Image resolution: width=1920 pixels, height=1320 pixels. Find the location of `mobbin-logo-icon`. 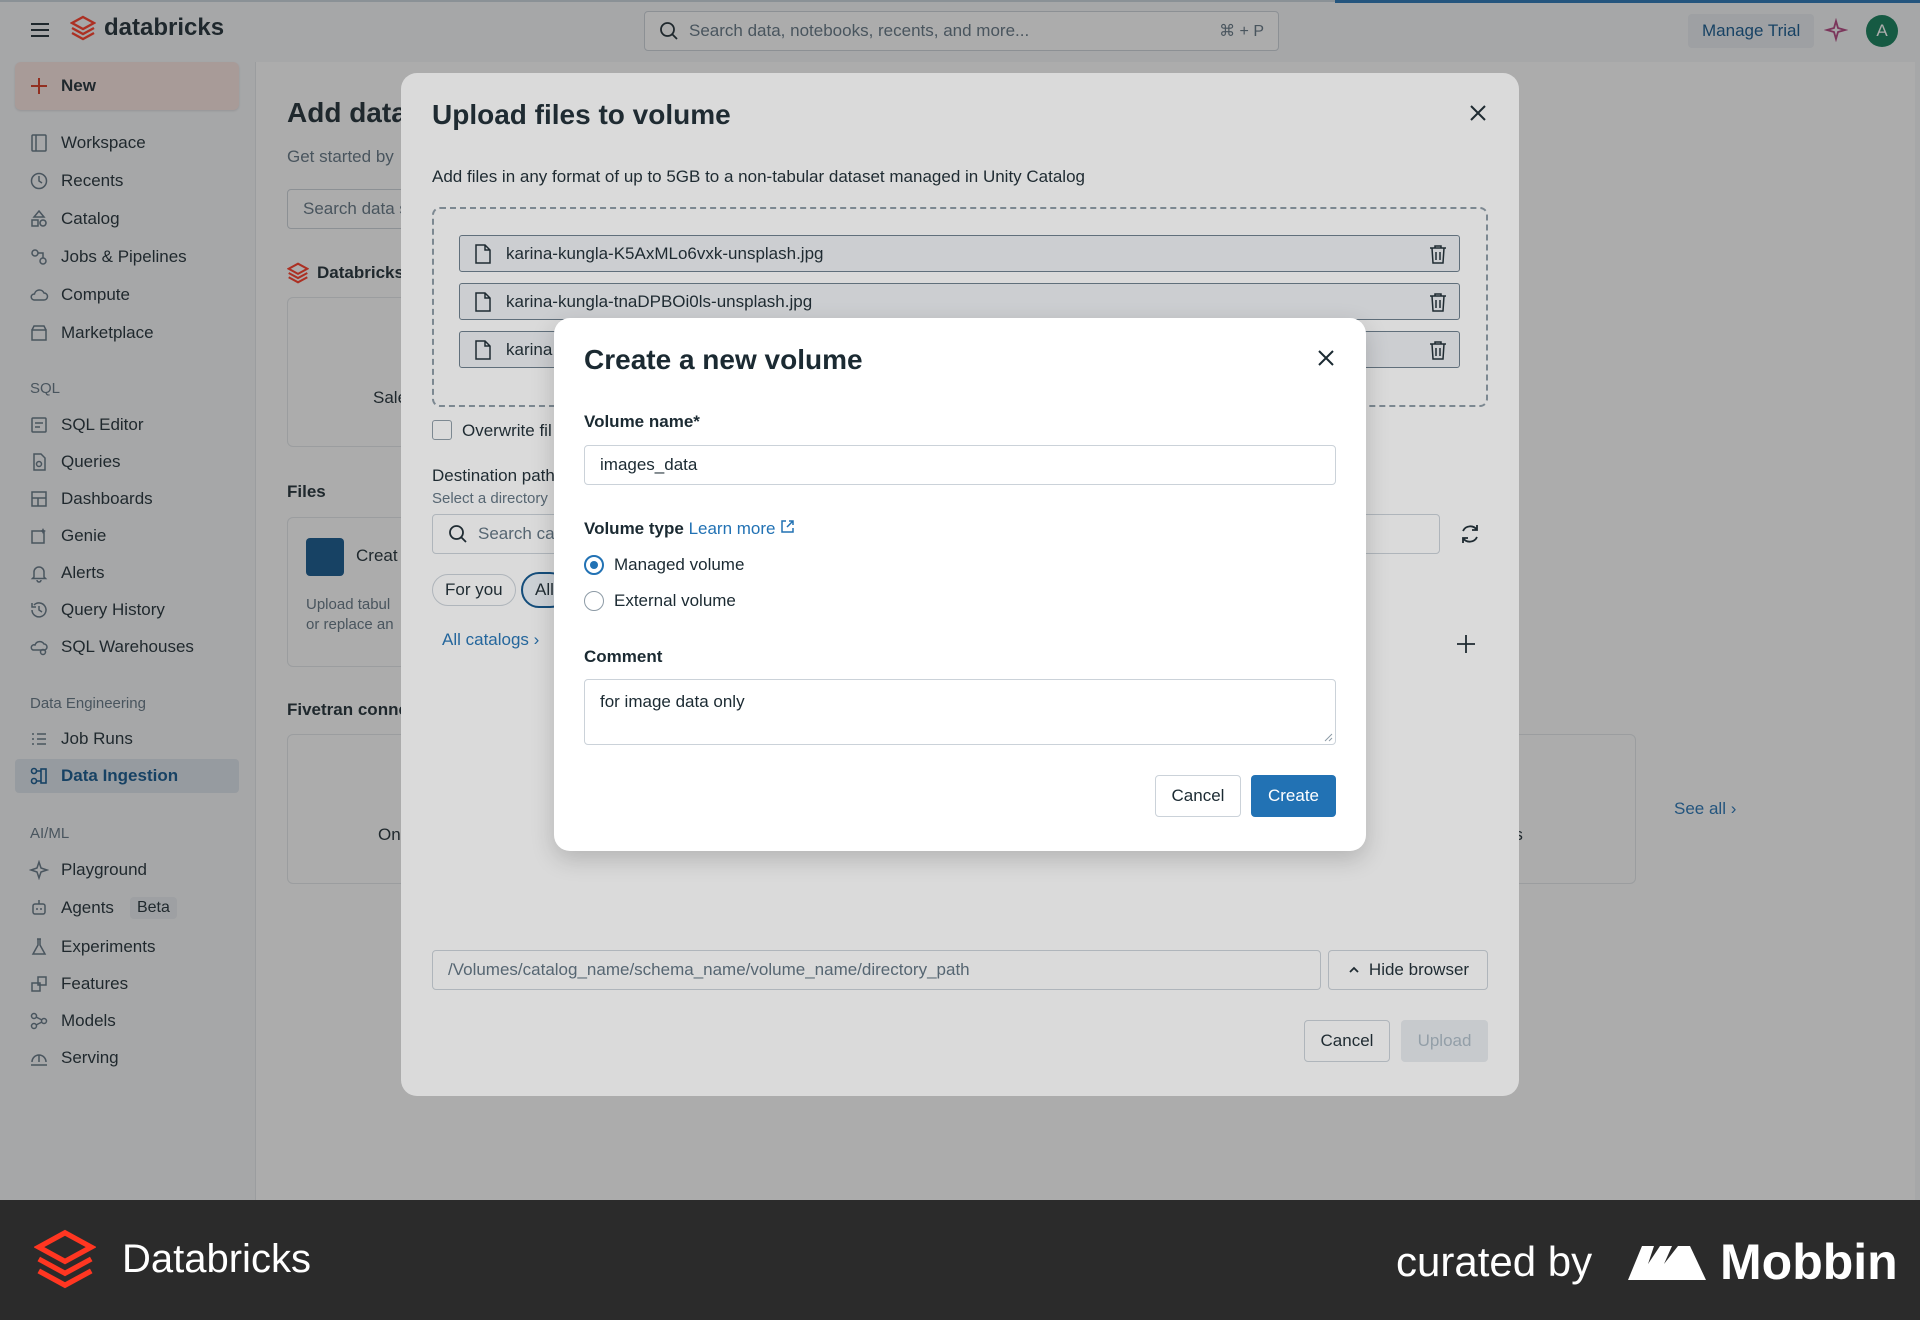

mobbin-logo-icon is located at coordinates (1667, 1263).